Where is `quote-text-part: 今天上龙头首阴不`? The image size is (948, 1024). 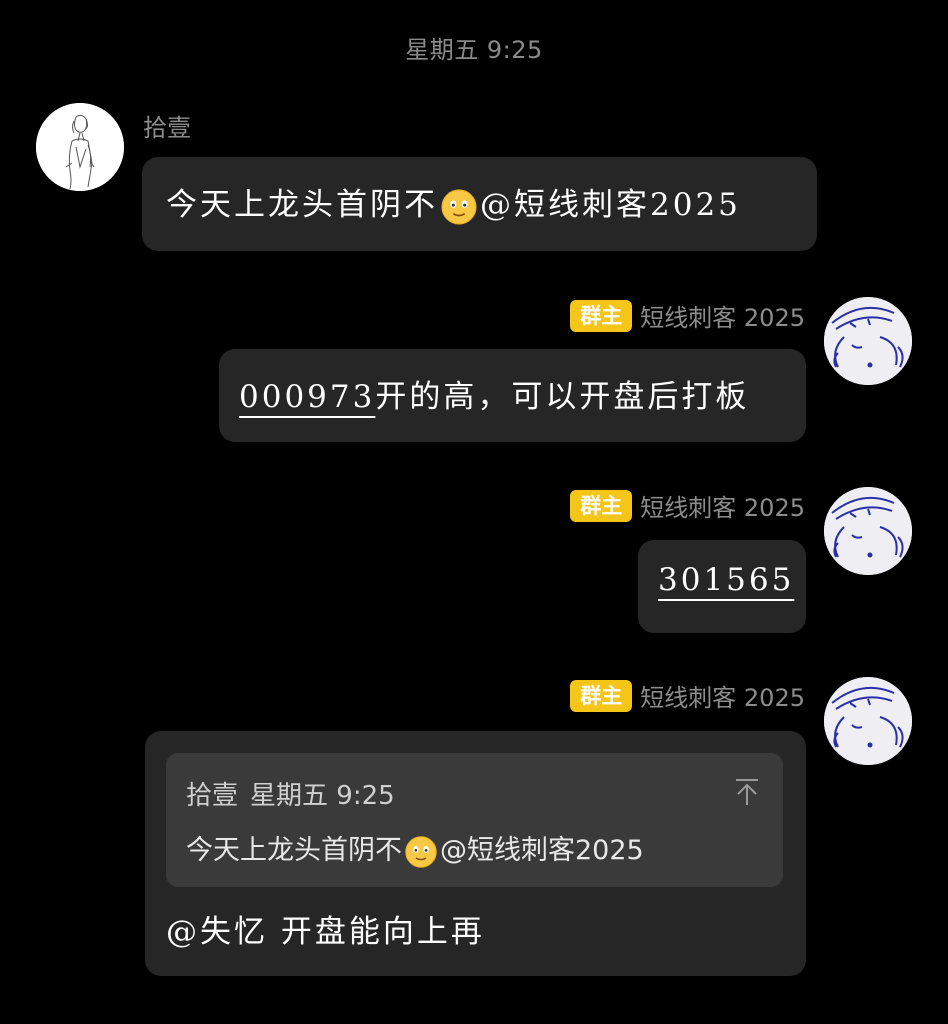
quote-text-part: 今天上龙头首阴不 is located at coordinates (294, 850).